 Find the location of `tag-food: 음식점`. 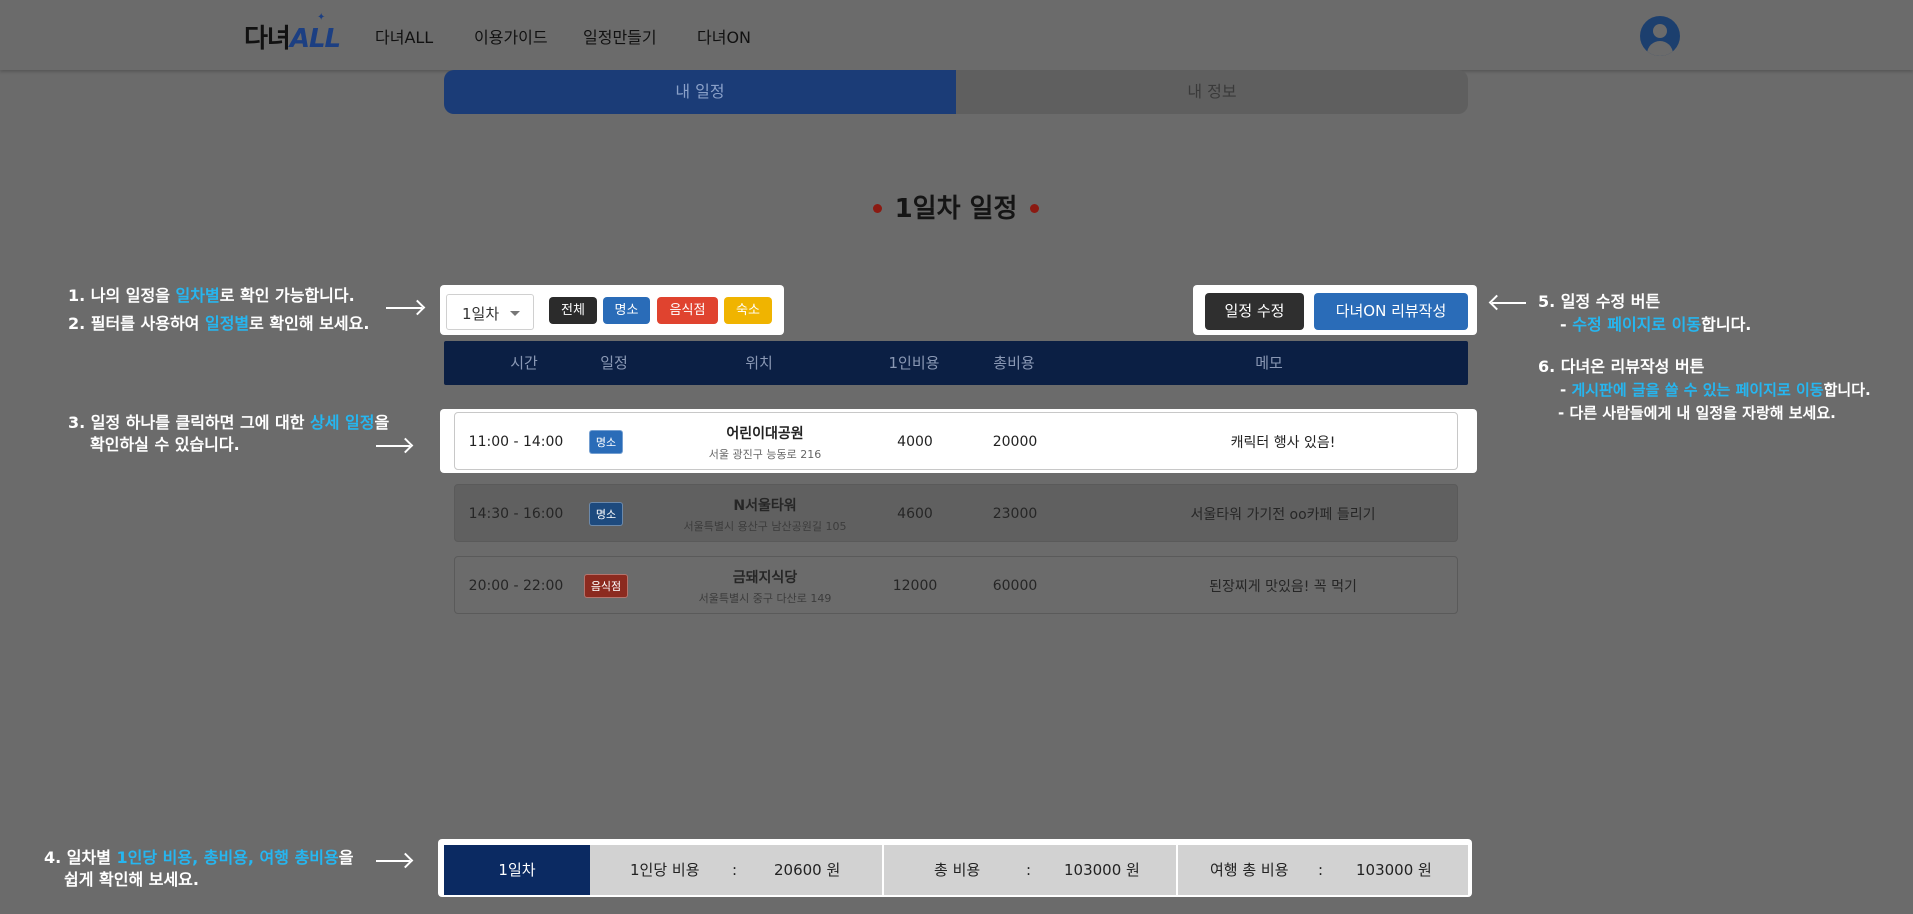

tag-food: 음식점 is located at coordinates (606, 586).